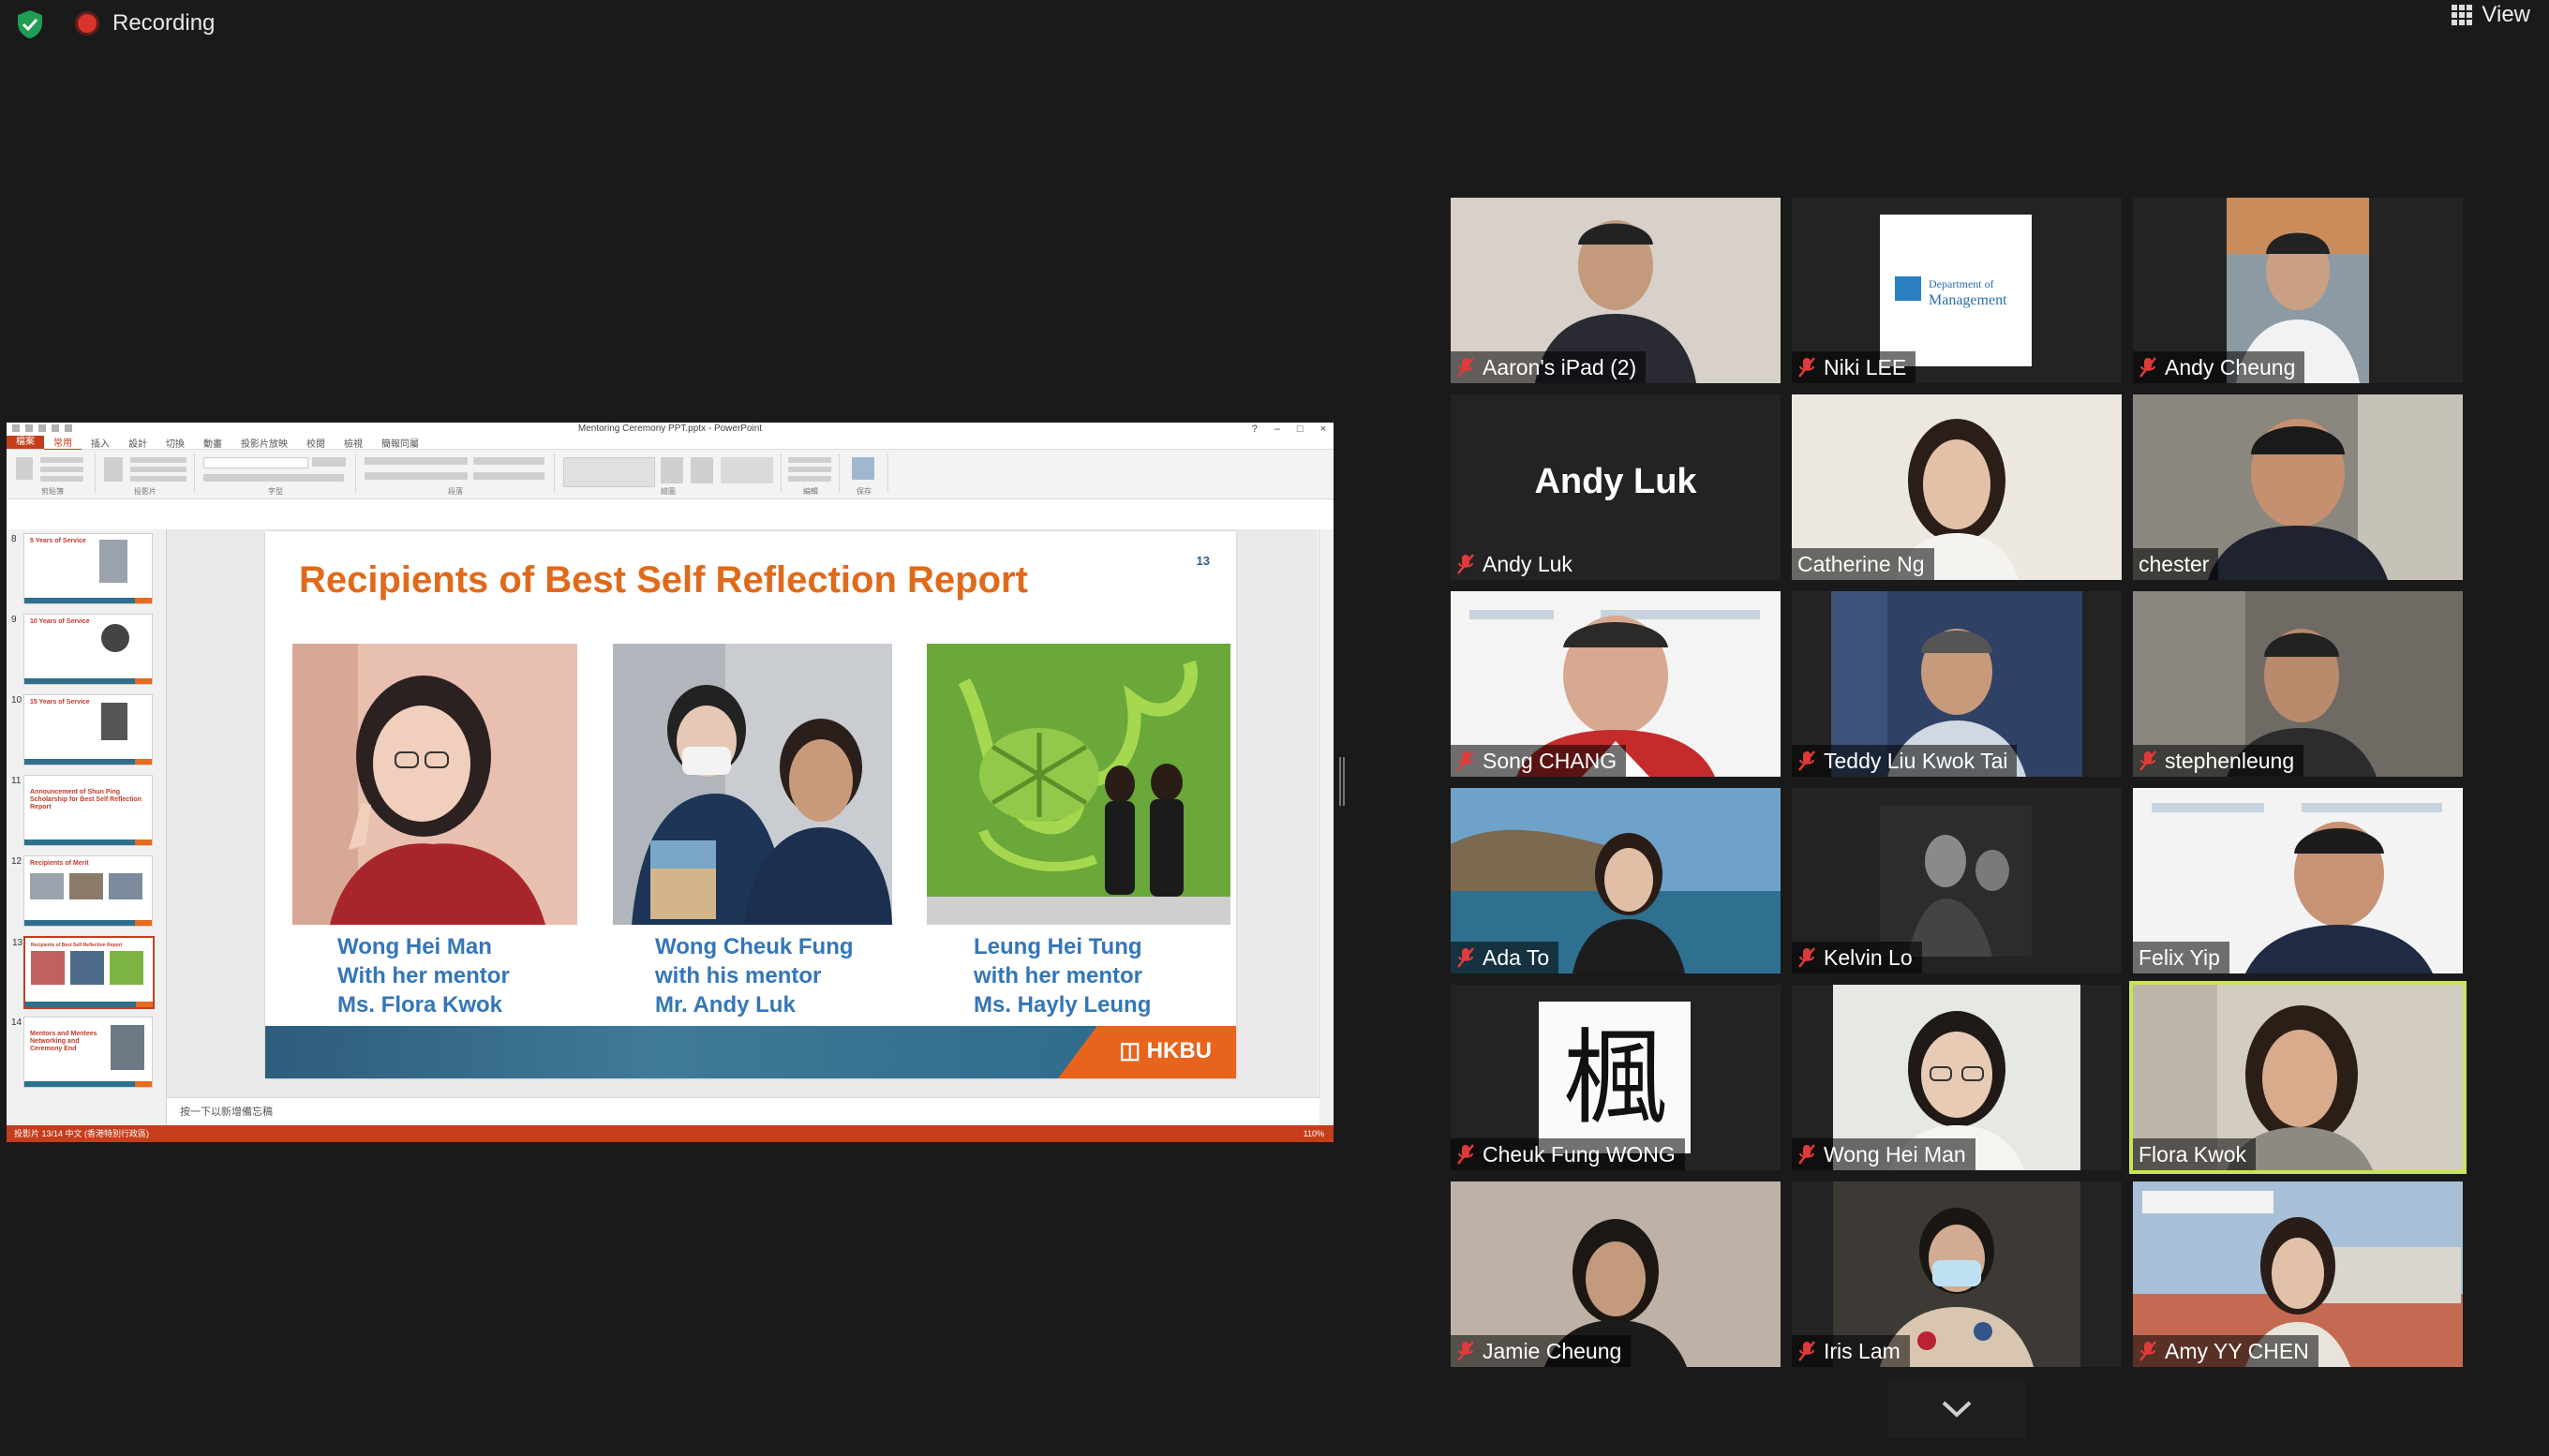 The width and height of the screenshot is (2549, 1456). Describe the element at coordinates (2298, 1274) in the screenshot. I see `participant-tile: Amy YY CHEN` at that location.